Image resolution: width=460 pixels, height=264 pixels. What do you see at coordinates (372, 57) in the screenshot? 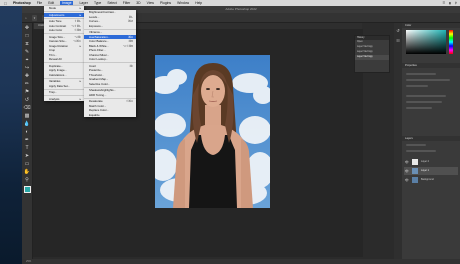
I see `history-item: Layer Via Copy` at bounding box center [372, 57].